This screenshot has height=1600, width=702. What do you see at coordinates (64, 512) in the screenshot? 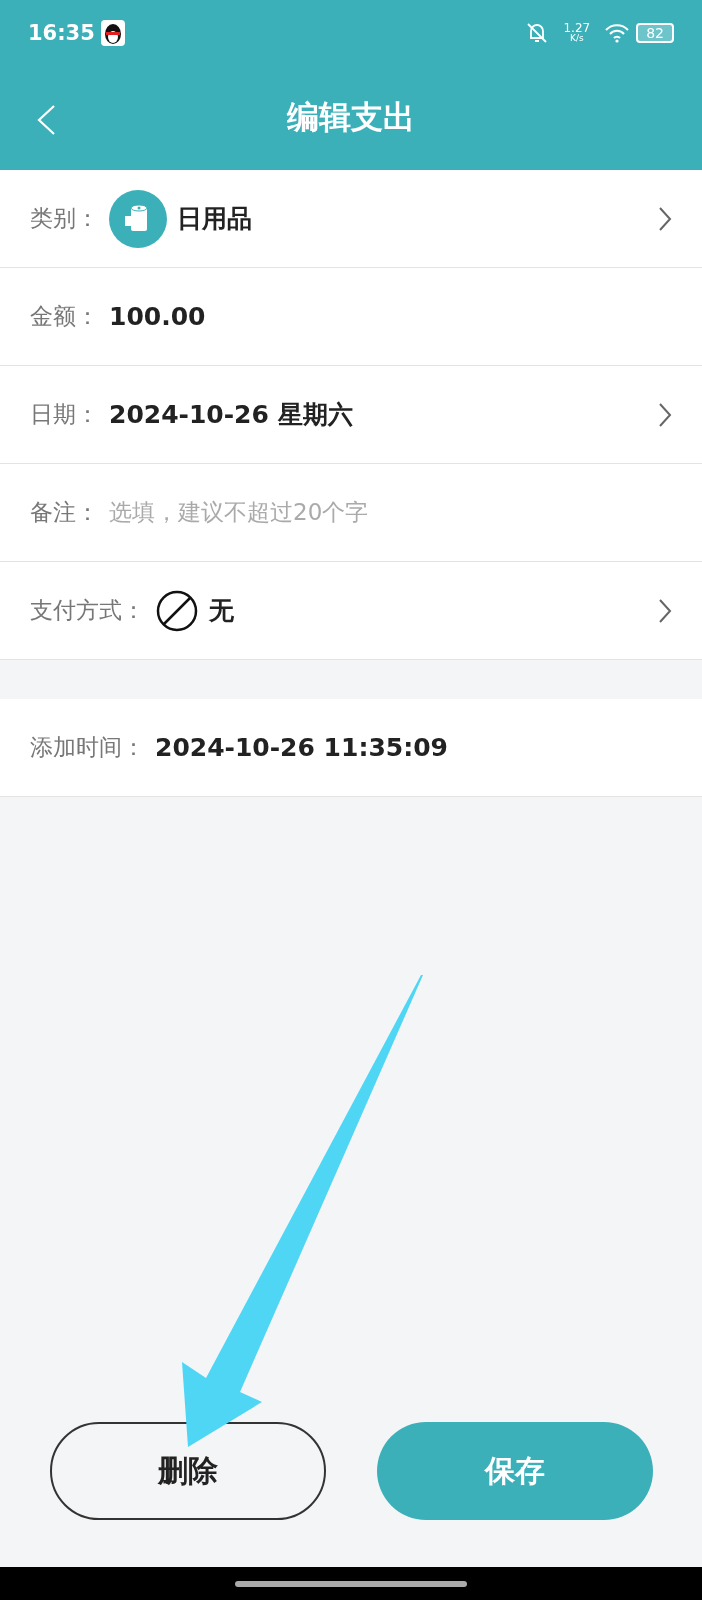
I see `row-label: 备注：` at bounding box center [64, 512].